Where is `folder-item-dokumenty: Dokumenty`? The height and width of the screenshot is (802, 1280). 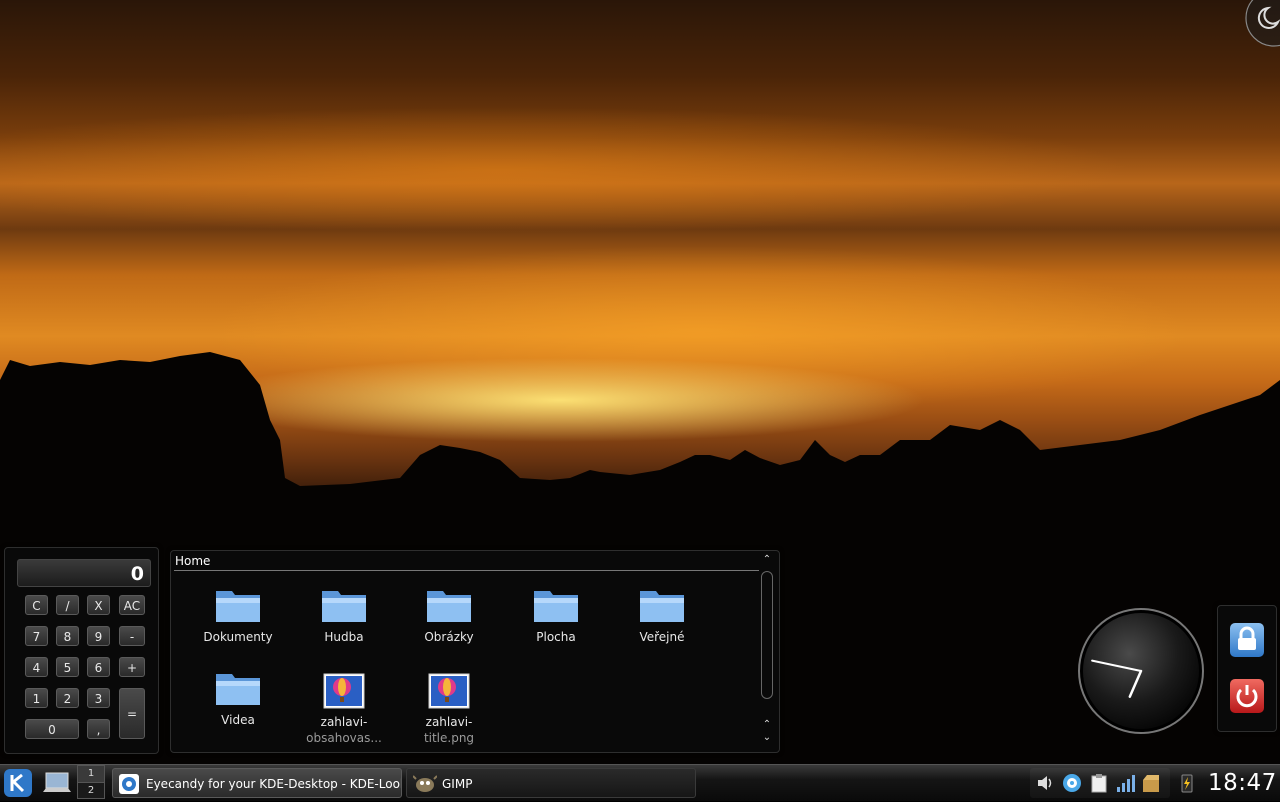
folder-item-dokumenty: Dokumenty is located at coordinates (238, 615).